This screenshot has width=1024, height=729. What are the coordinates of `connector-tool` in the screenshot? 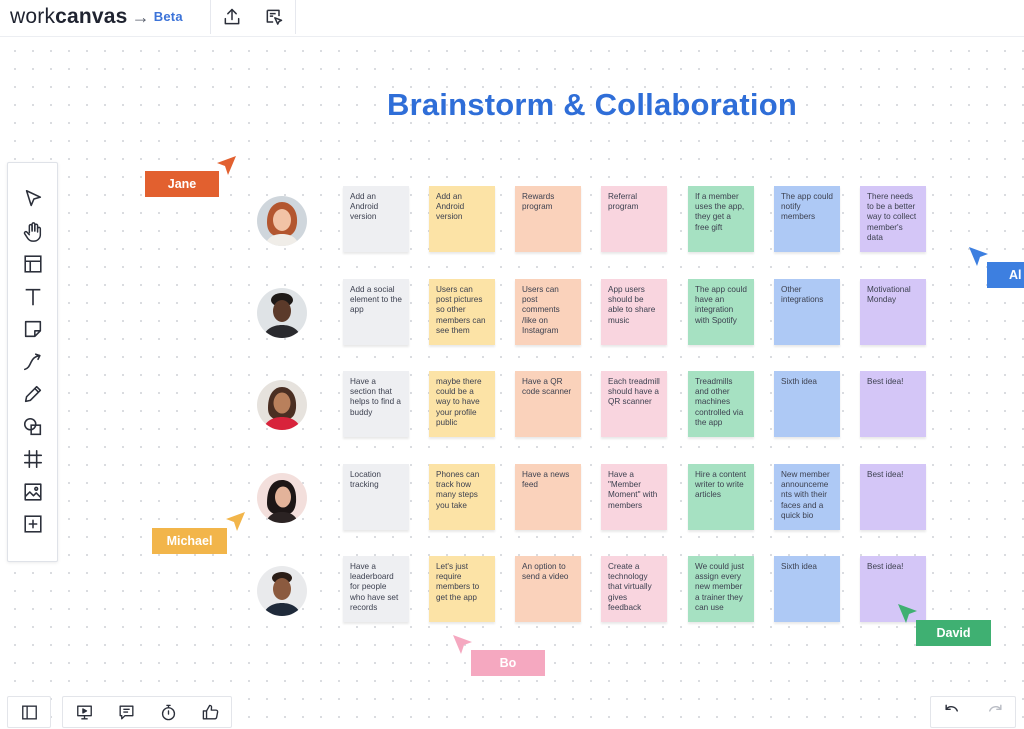 It's located at (33, 362).